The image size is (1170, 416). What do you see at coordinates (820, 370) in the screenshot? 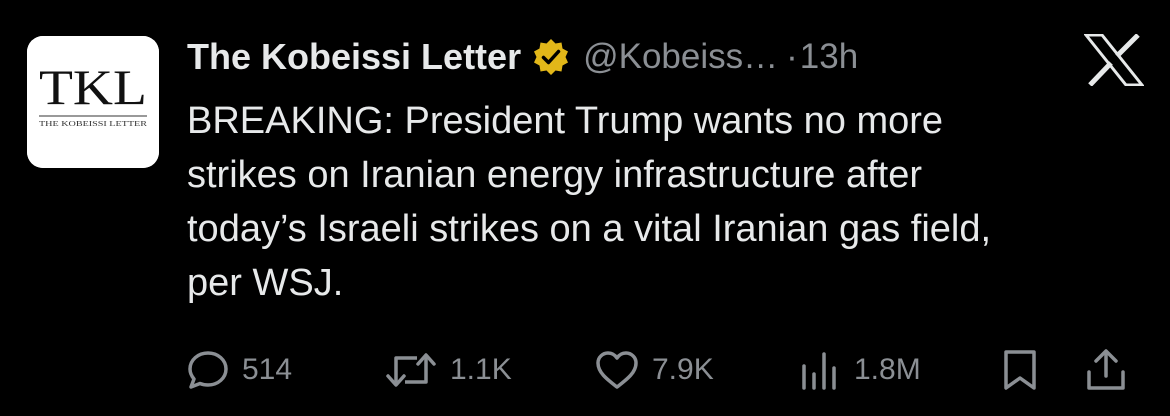
I see `views-icon` at bounding box center [820, 370].